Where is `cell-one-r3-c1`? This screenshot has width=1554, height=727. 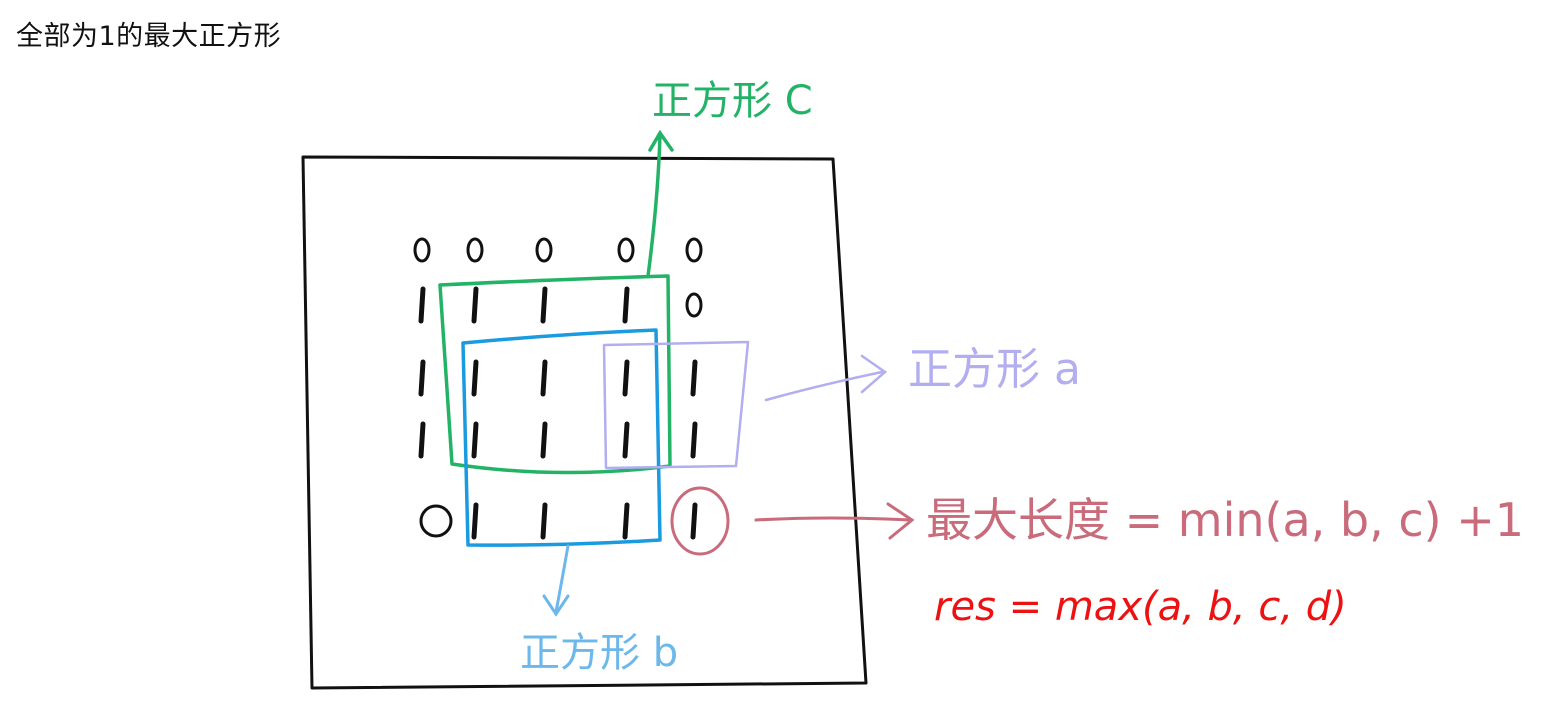
cell-one-r3-c1 is located at coordinates (475, 440).